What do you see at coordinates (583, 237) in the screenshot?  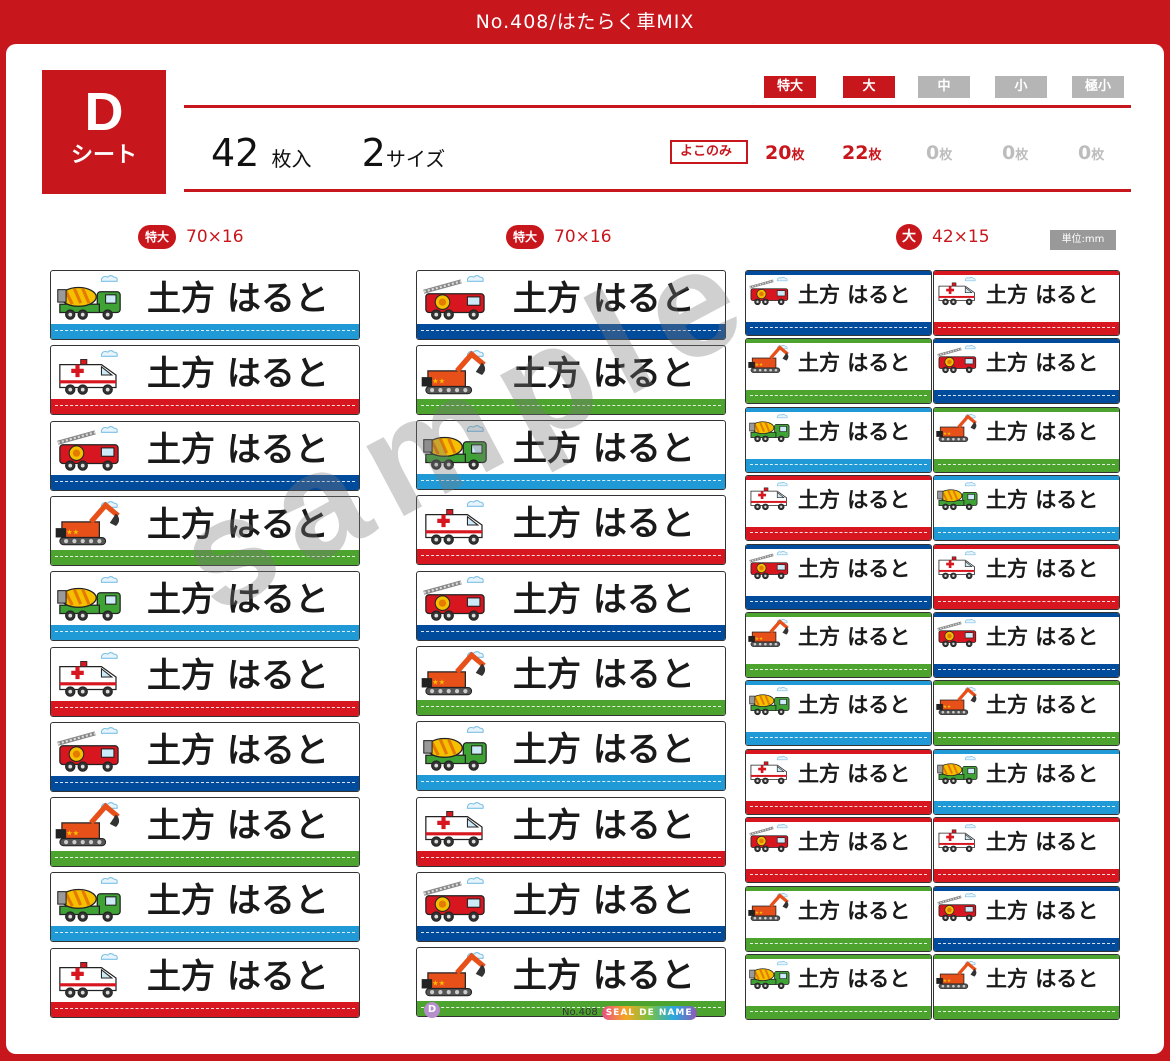 I see `size-dimensions: 70×16` at bounding box center [583, 237].